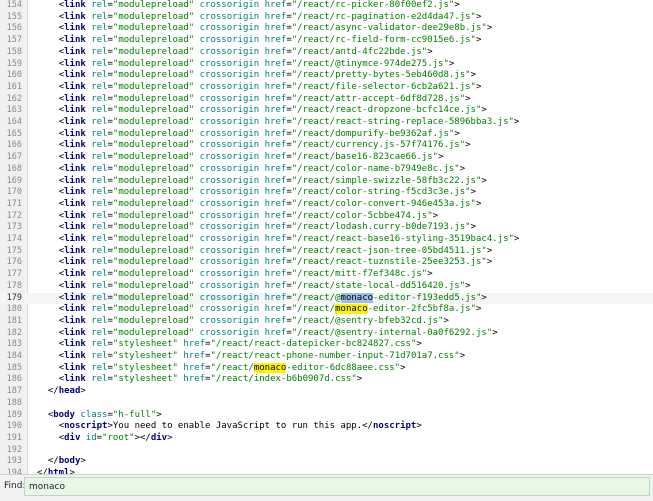  I want to click on code-token: "/react/@, so click(316, 297).